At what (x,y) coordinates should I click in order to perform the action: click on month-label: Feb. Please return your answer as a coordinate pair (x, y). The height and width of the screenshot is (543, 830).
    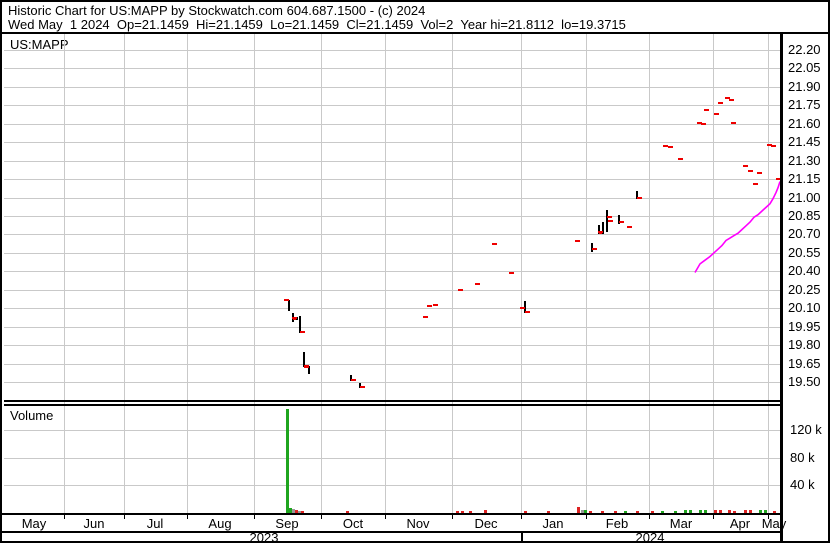
    Looking at the image, I should click on (617, 523).